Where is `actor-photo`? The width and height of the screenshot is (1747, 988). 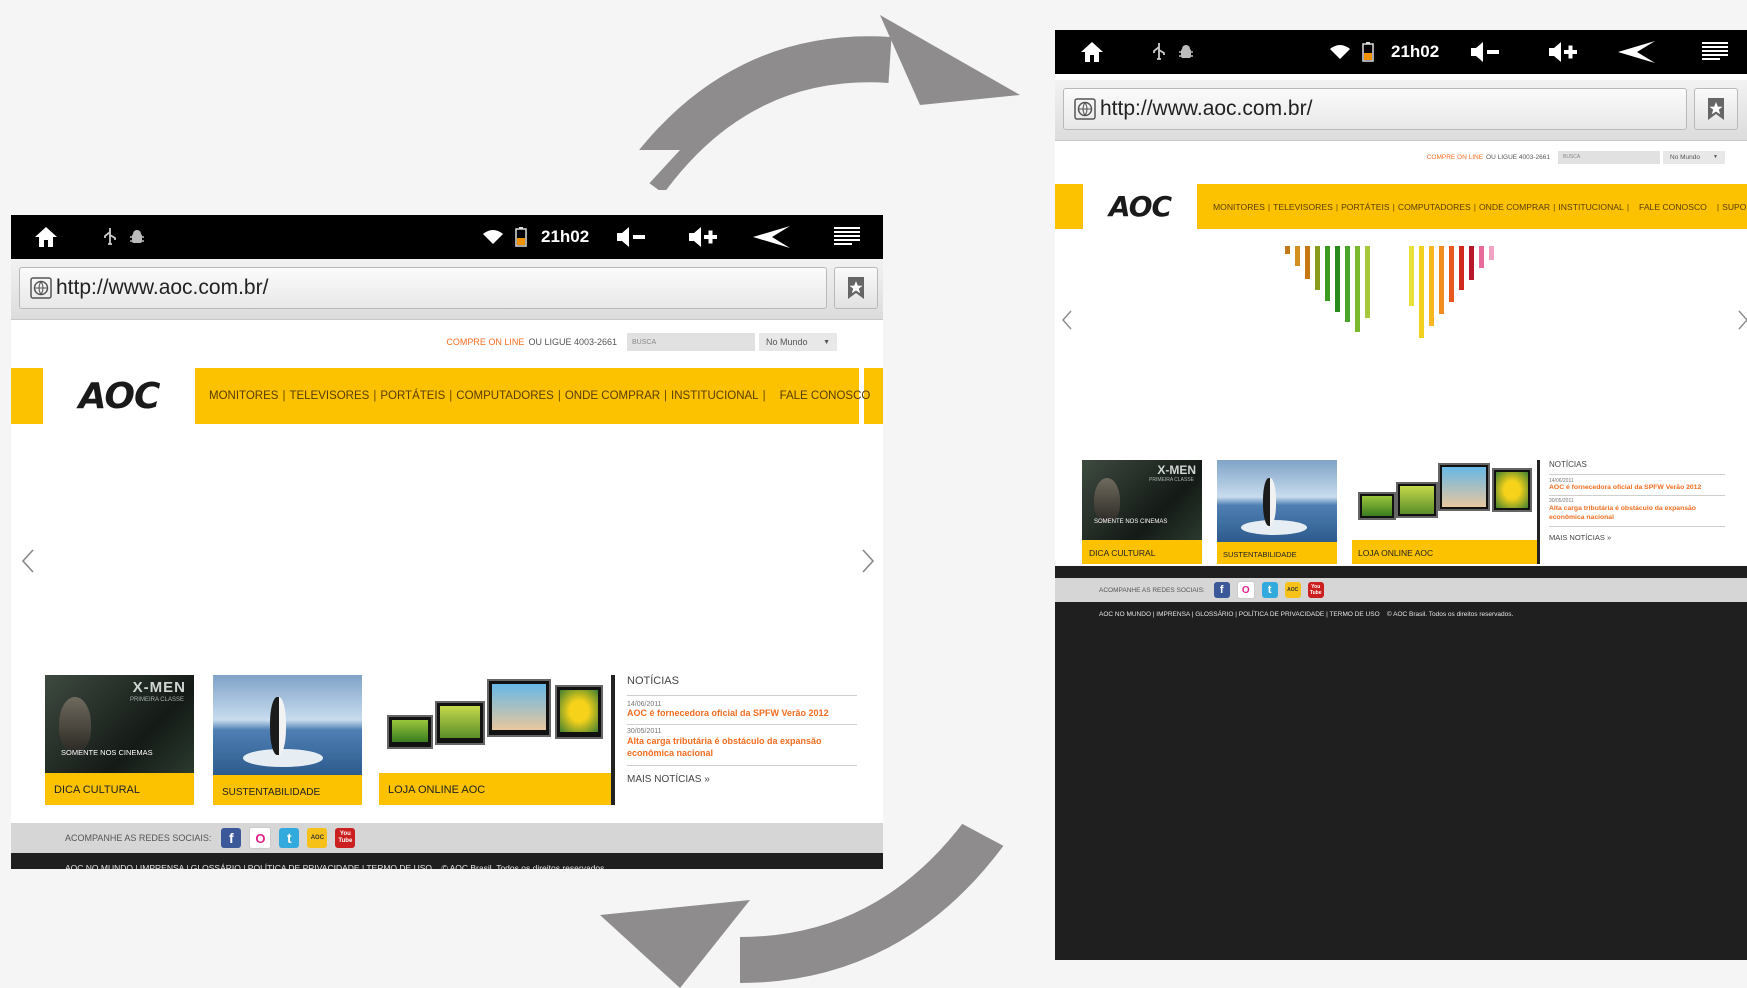 actor-photo is located at coordinates (75, 724).